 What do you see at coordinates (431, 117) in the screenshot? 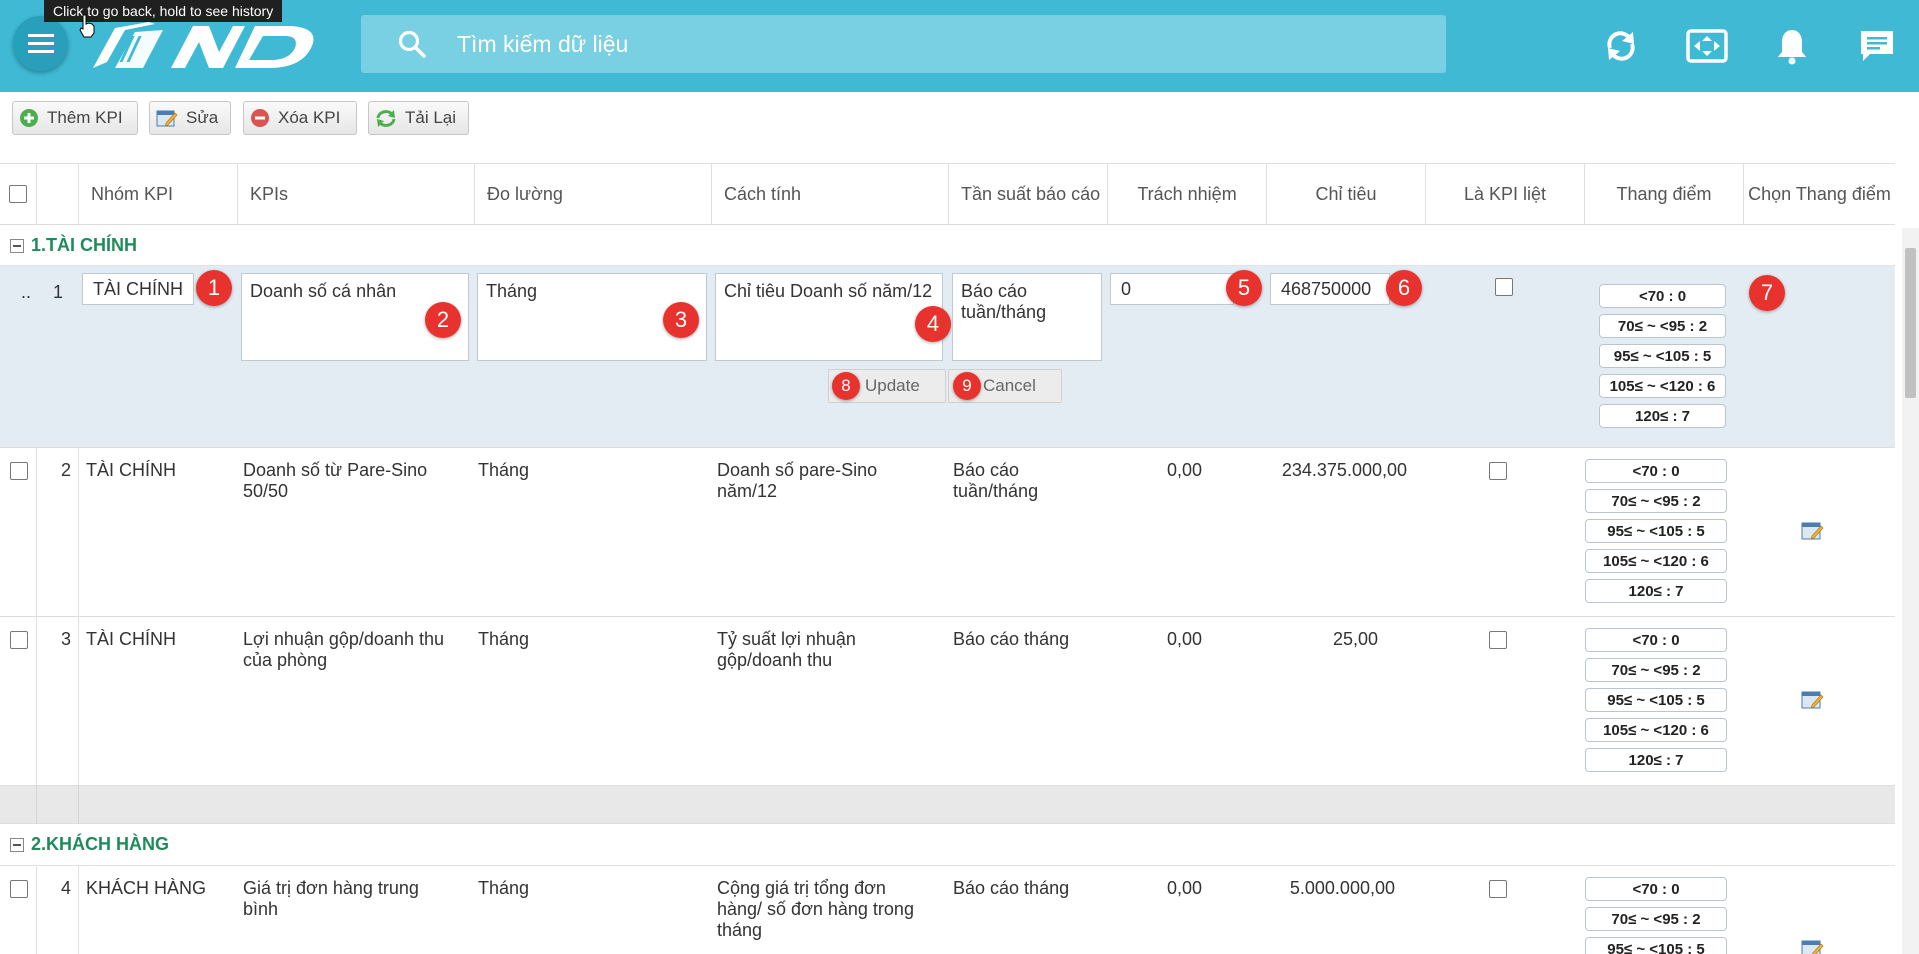
I see `reload-label: Tải Lại` at bounding box center [431, 117].